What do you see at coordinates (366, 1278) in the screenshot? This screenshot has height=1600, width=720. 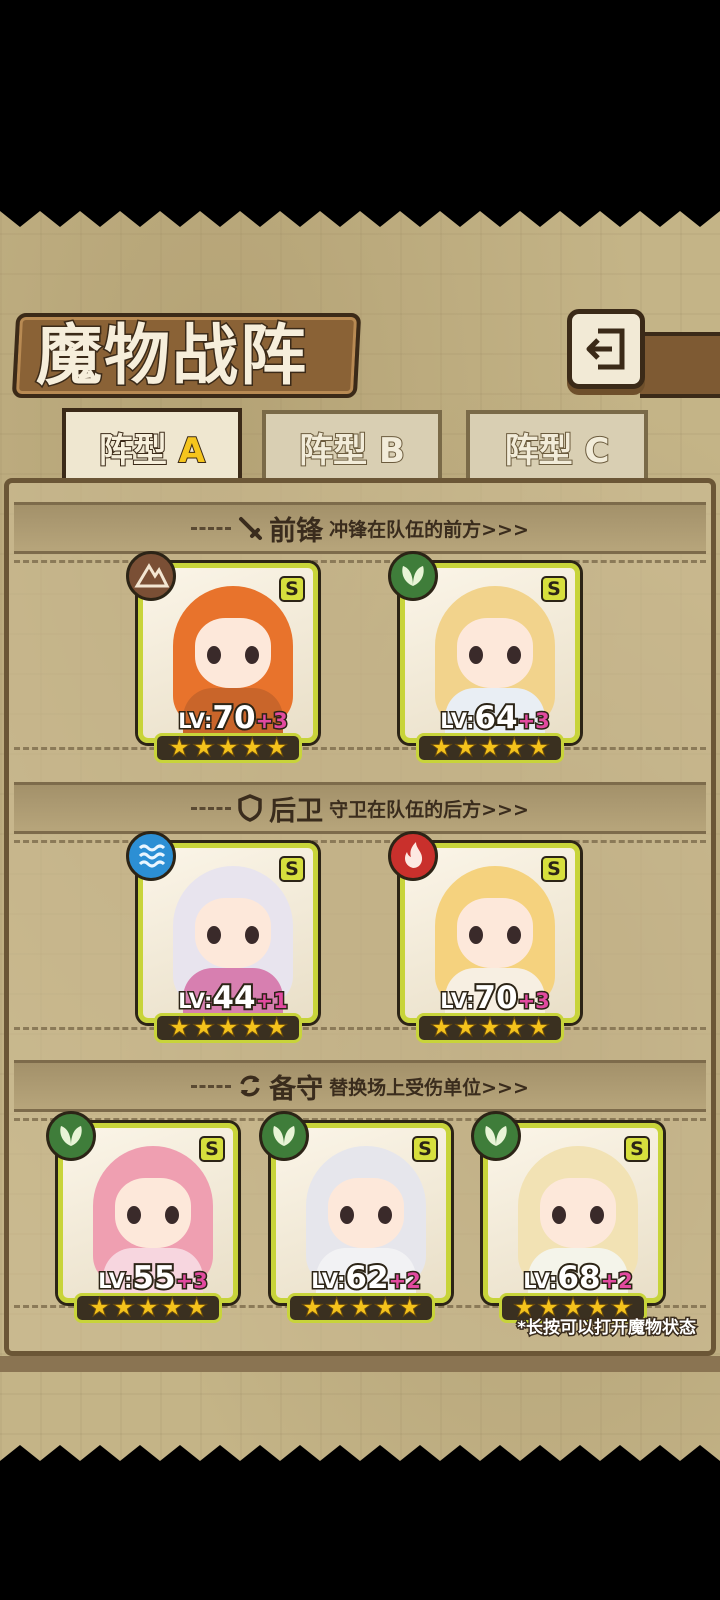 I see `unit-level: LV:62+2` at bounding box center [366, 1278].